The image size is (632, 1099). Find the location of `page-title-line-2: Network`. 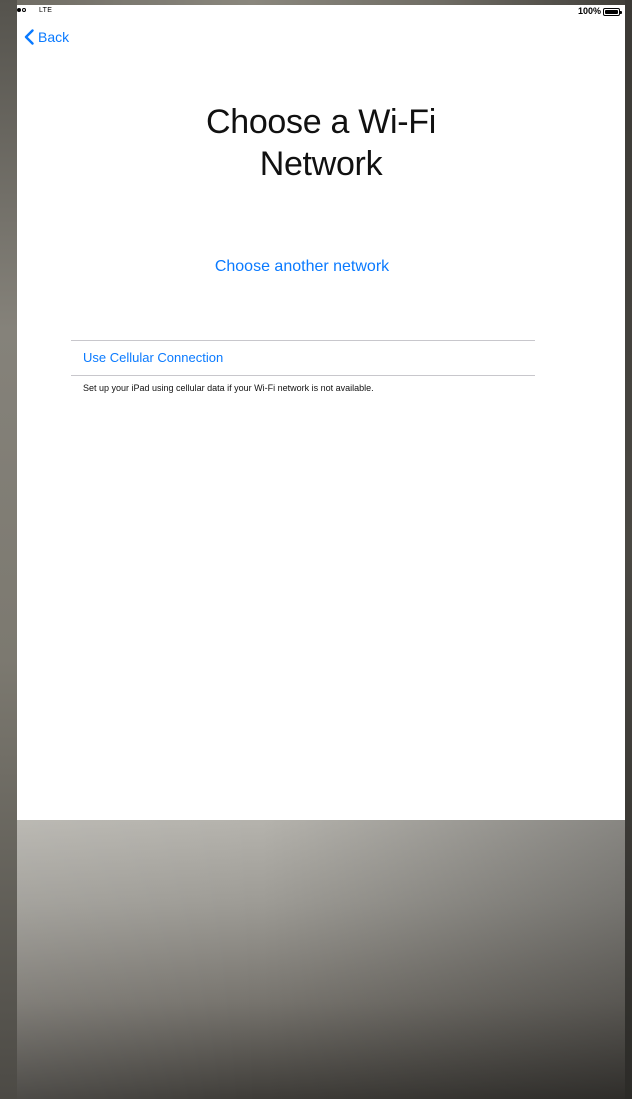

page-title-line-2: Network is located at coordinates (321, 164).